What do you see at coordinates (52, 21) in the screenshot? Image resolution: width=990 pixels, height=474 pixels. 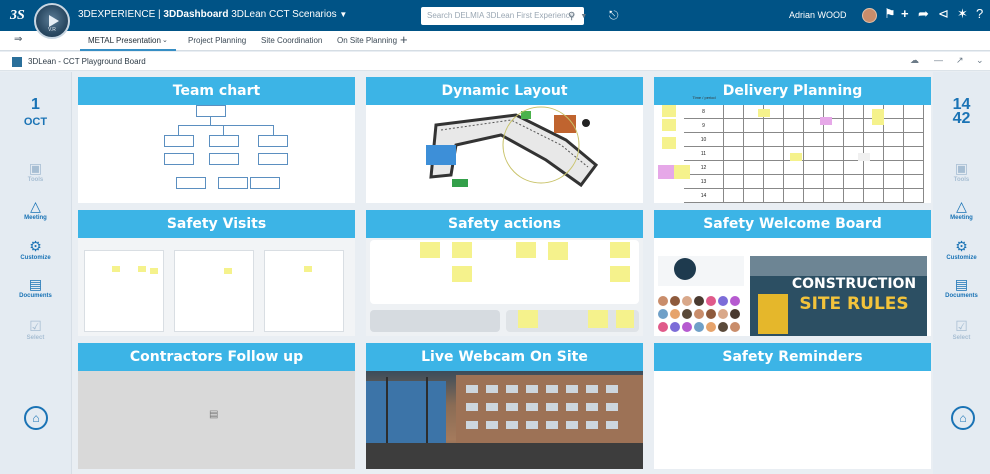 I see `compass-icon: V.R` at bounding box center [52, 21].